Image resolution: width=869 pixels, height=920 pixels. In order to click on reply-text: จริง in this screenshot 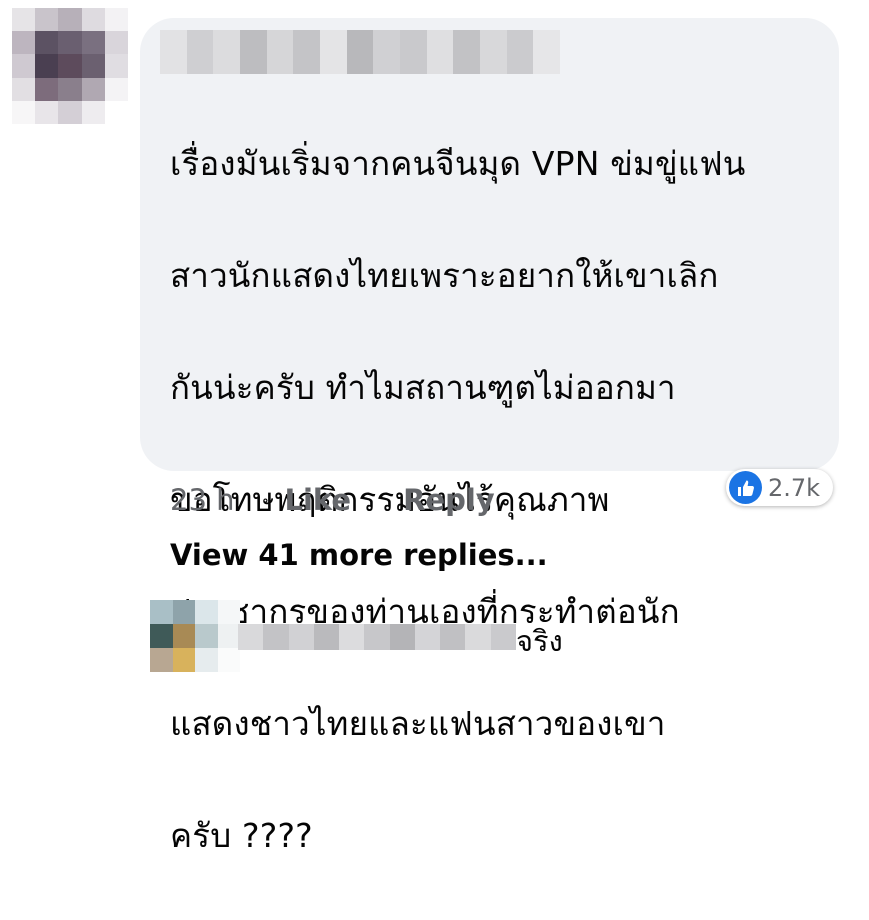, I will do `click(539, 641)`.